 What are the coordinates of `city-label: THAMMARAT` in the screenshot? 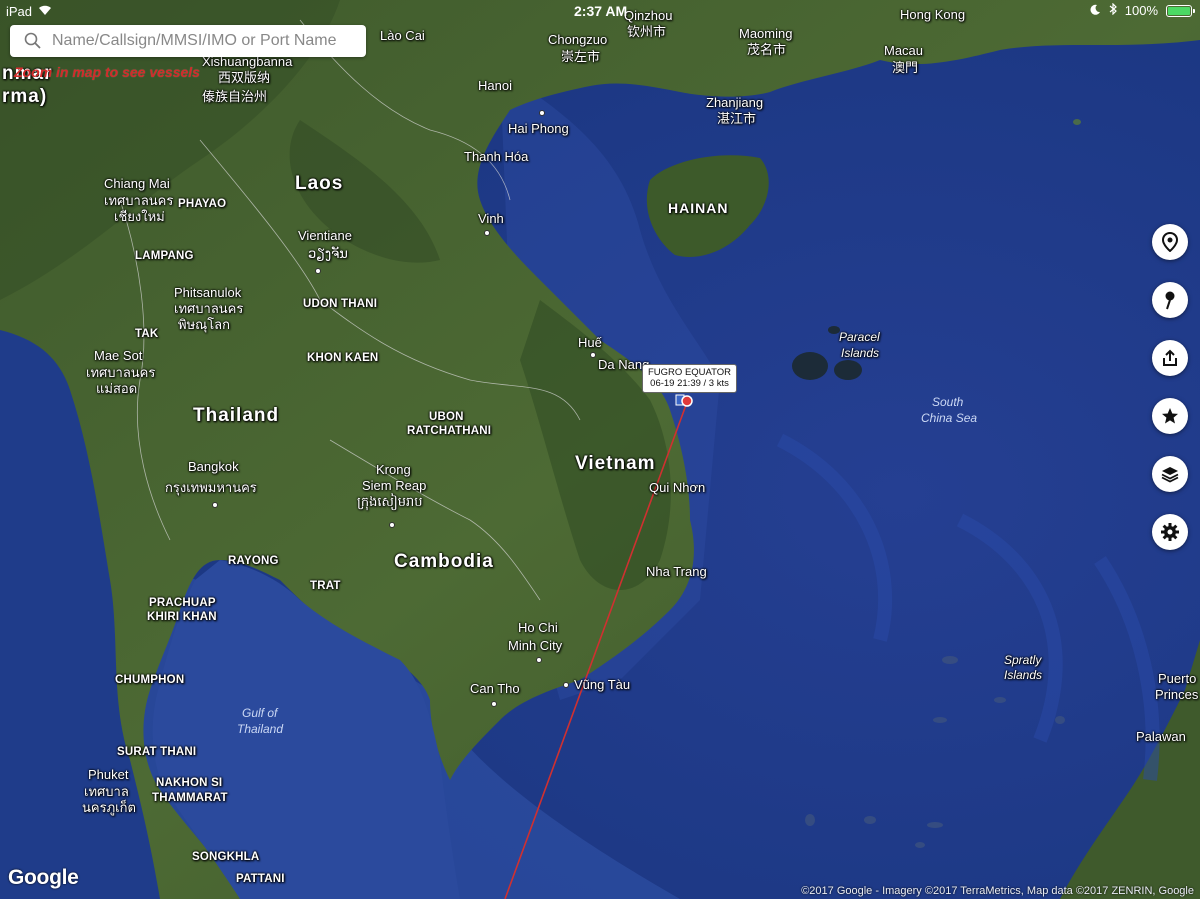 It's located at (190, 798).